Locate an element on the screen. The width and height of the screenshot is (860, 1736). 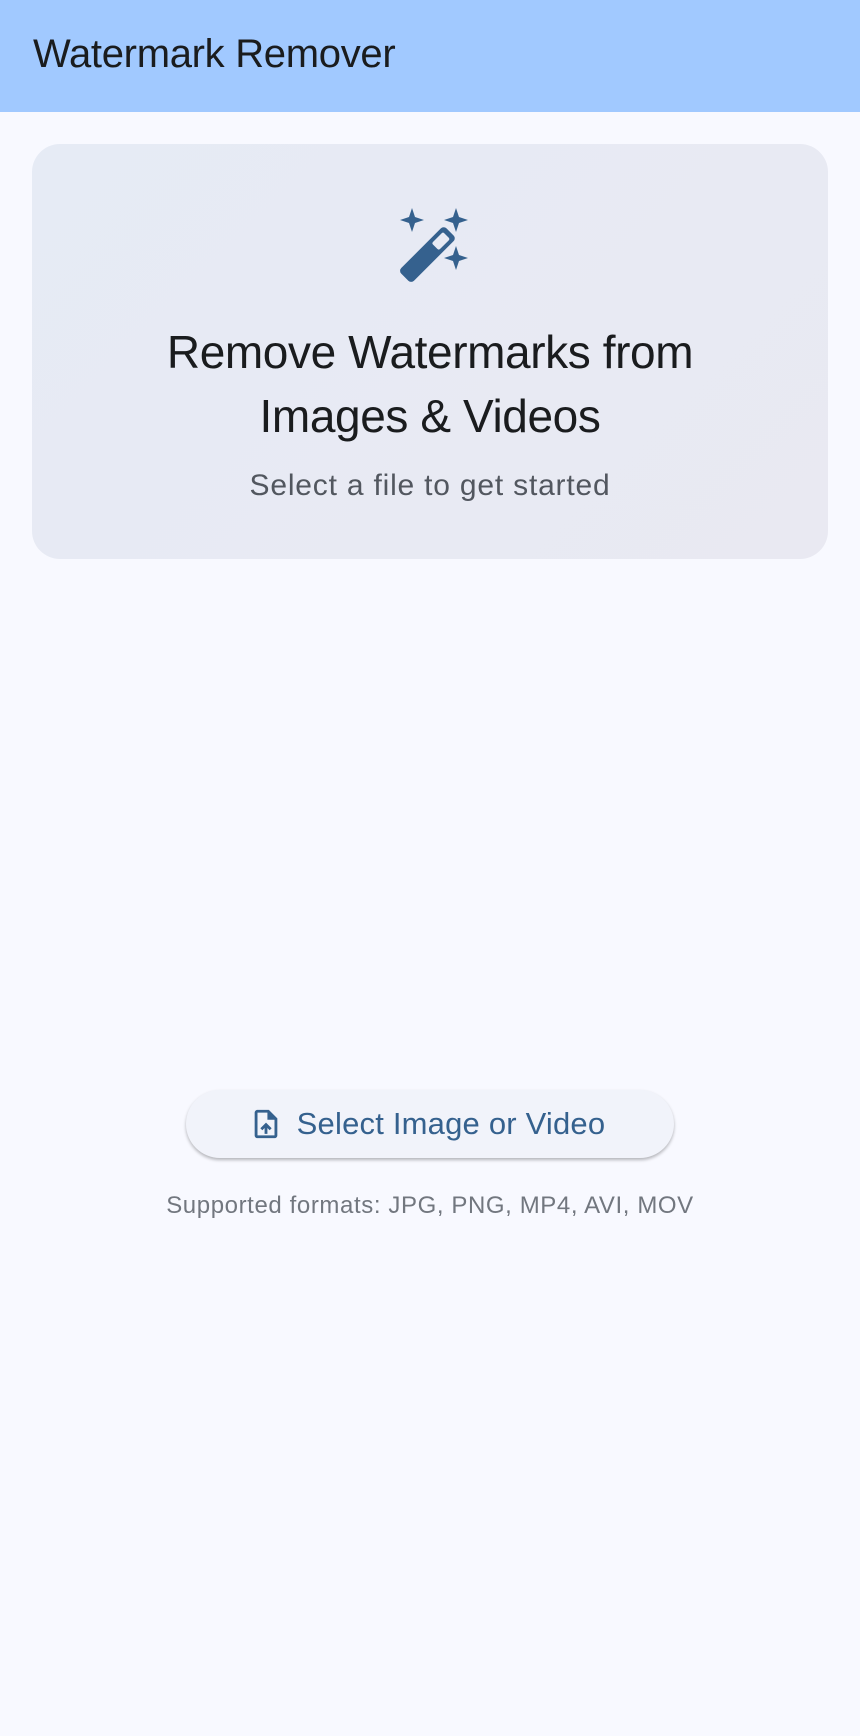
magic-wand-icon is located at coordinates (434, 245).